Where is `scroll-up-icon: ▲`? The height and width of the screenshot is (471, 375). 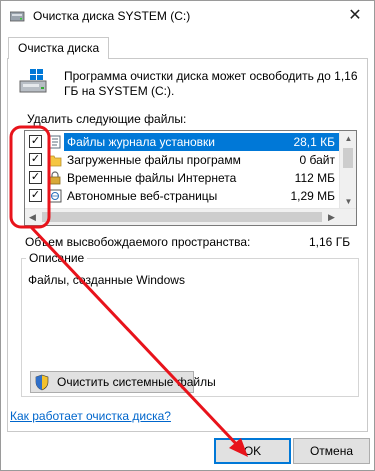
scroll-up-icon: ▲ is located at coordinates (348, 138).